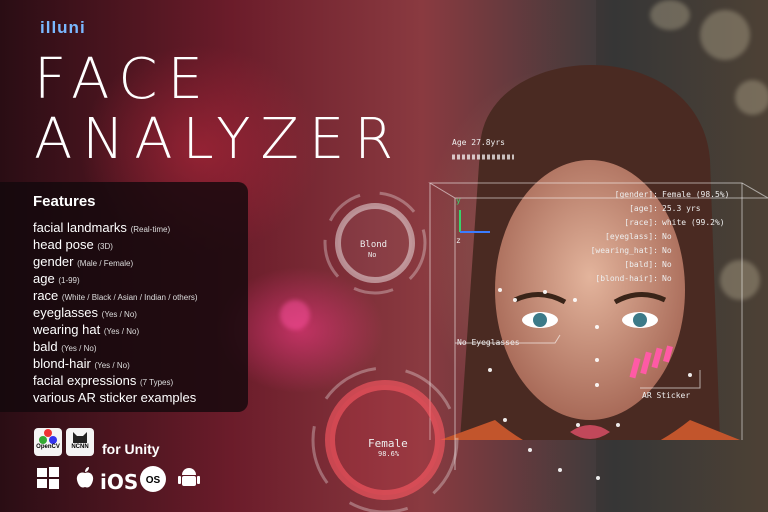 The height and width of the screenshot is (512, 768). I want to click on feature-label: gender, so click(53, 261).